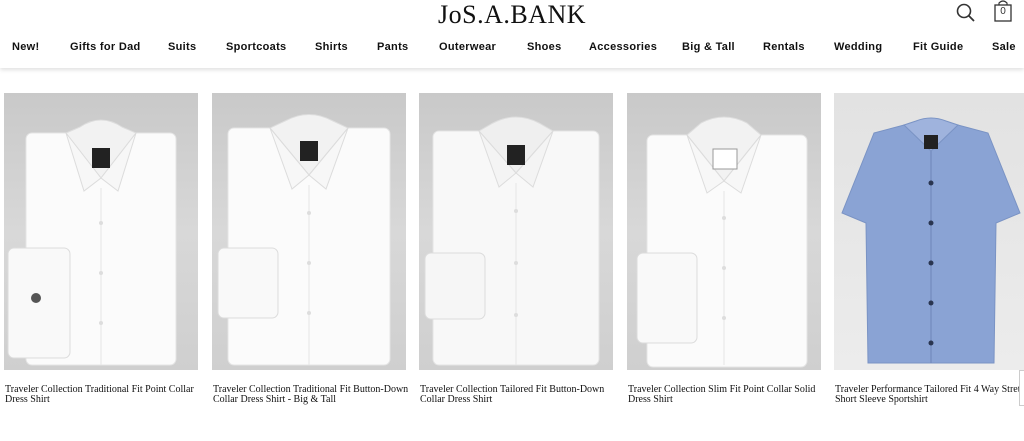  Describe the element at coordinates (467, 47) in the screenshot. I see `nav-item-outerwear: Outerwear` at that location.